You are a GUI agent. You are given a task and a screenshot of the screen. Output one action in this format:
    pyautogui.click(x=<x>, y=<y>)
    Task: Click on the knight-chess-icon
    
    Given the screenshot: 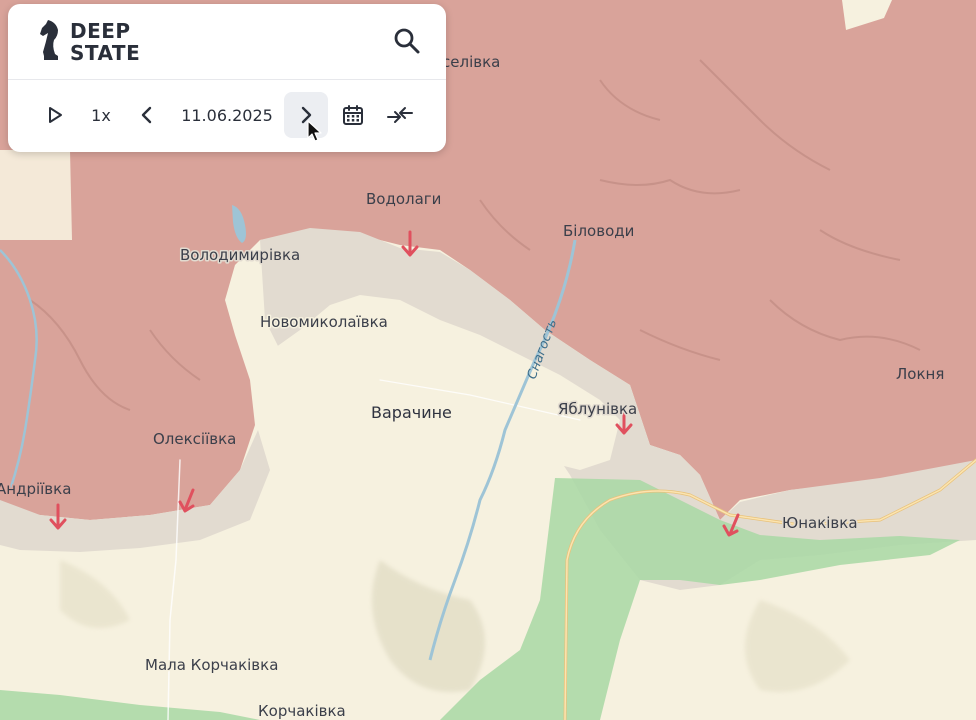 What is the action you would take?
    pyautogui.click(x=50, y=42)
    